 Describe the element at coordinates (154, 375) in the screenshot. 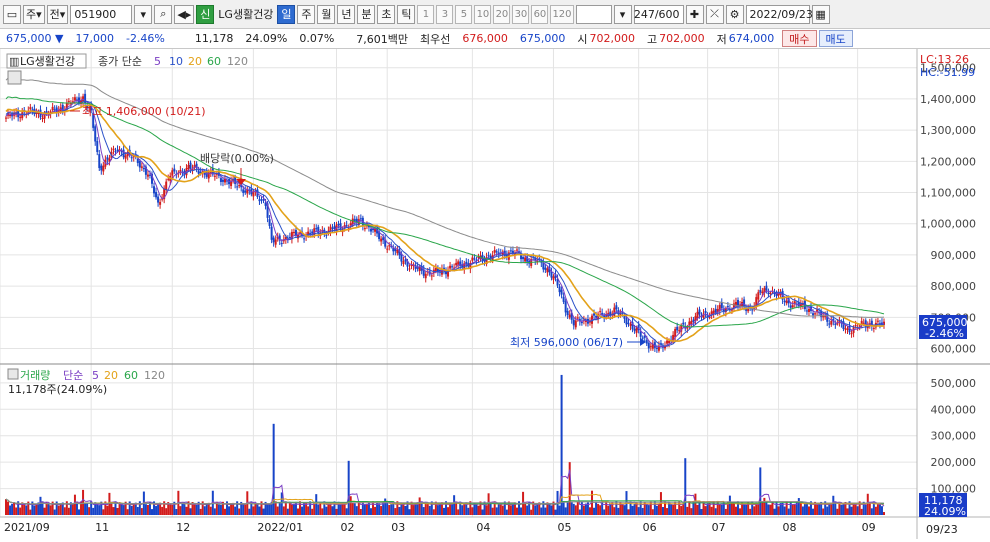

I see `vol-ma120-legend: 120` at that location.